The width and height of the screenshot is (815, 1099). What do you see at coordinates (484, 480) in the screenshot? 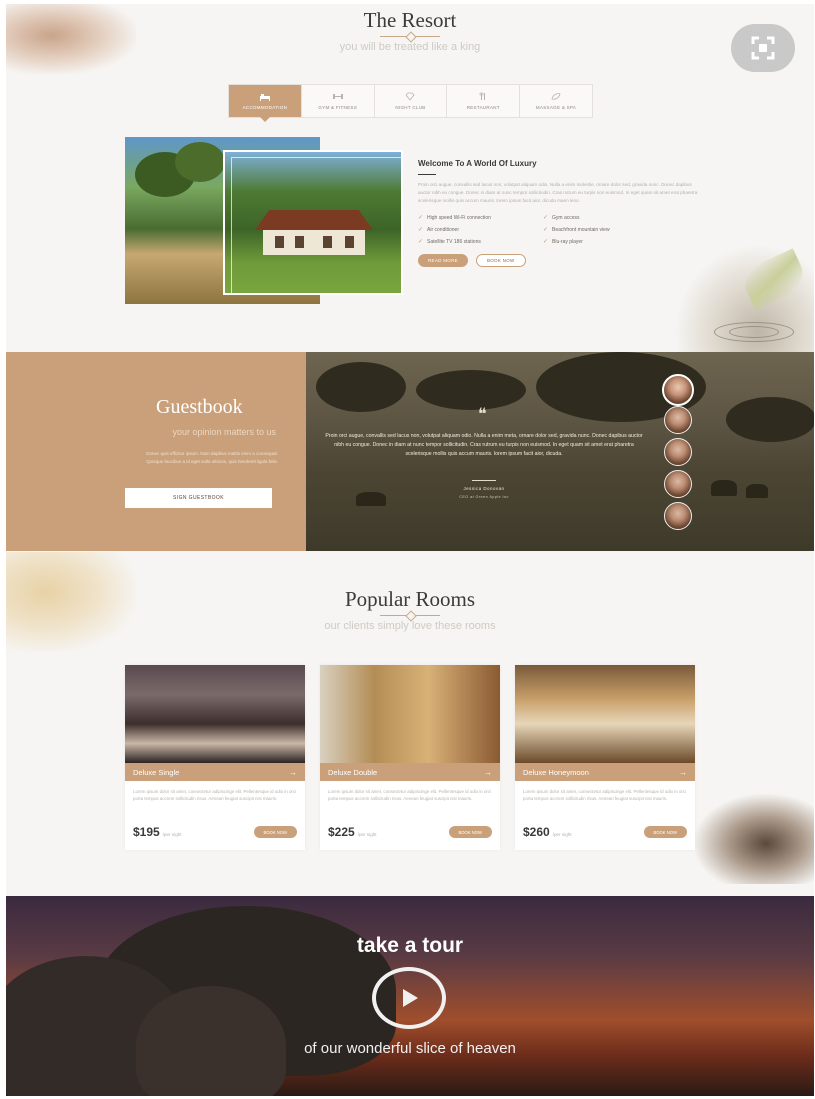
I see `testimonial-rule` at bounding box center [484, 480].